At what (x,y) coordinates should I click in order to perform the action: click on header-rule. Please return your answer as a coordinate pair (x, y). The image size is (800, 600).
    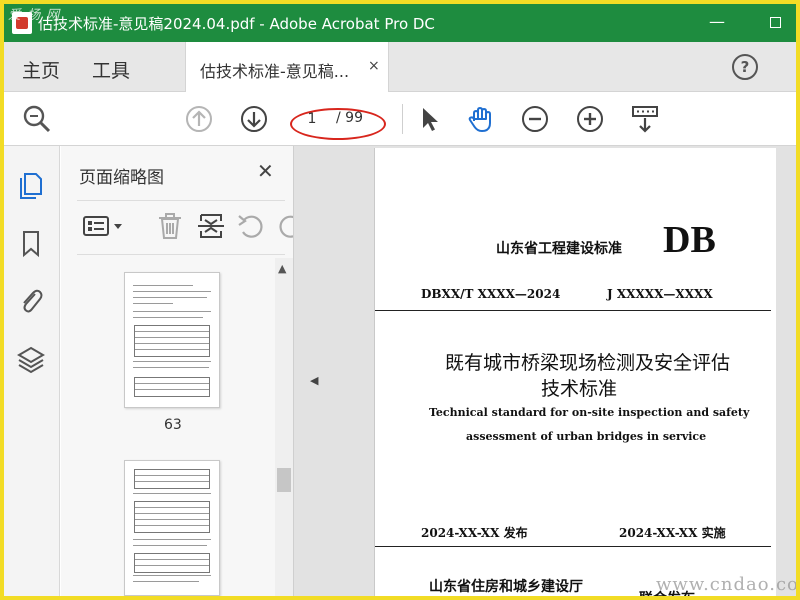
    Looking at the image, I should click on (573, 310).